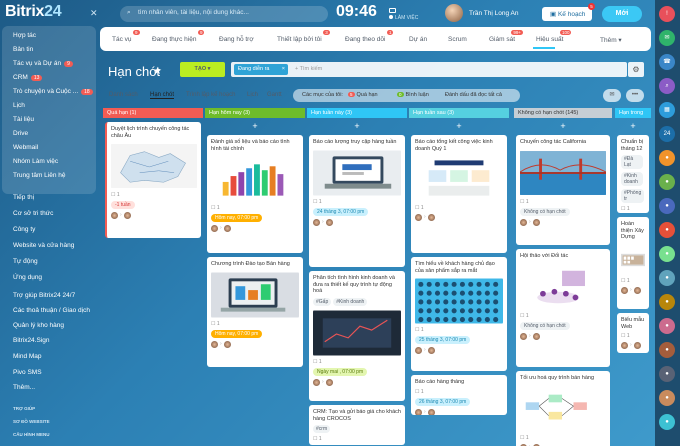  I want to click on sidebar-item: Website và cửa hàng, so click(43, 245).